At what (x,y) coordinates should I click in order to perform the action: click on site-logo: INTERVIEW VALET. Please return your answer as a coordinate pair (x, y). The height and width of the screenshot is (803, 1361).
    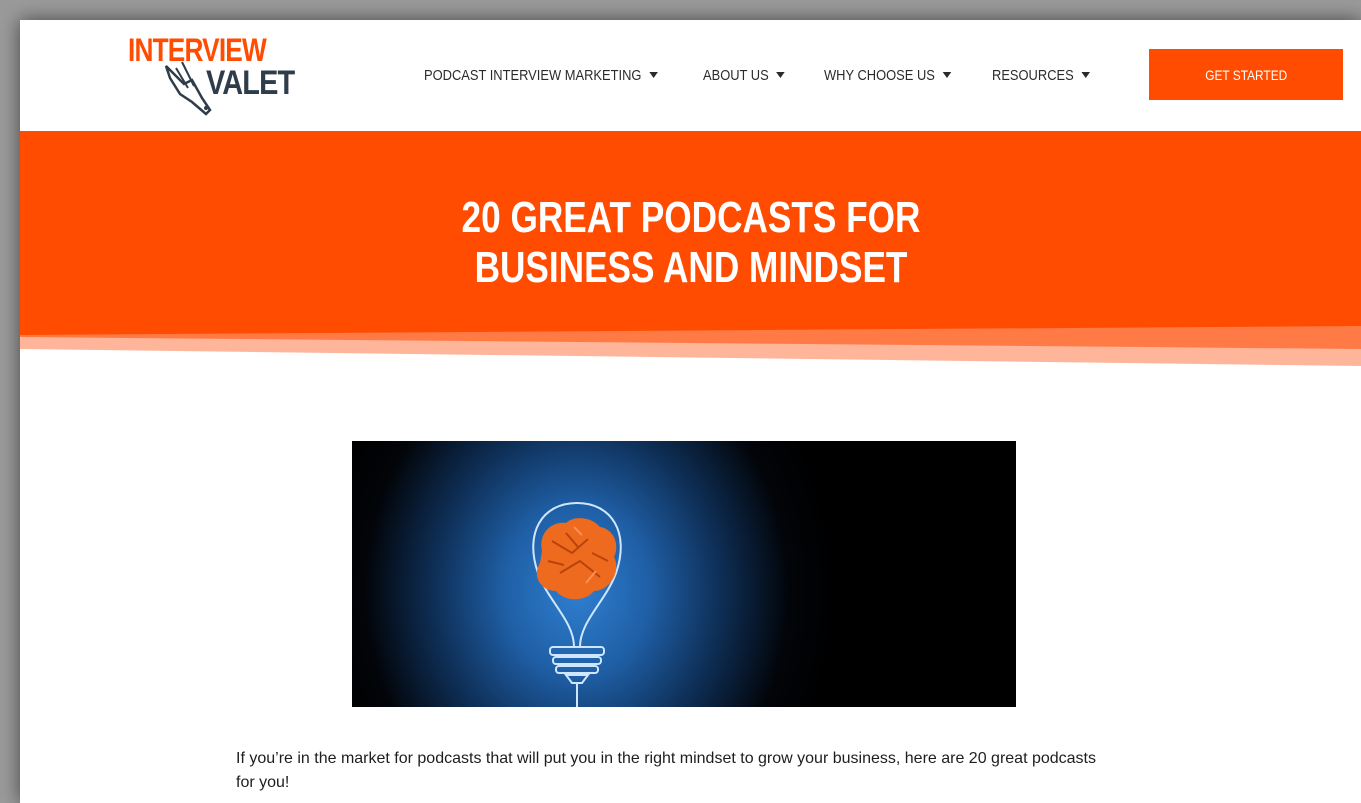
    Looking at the image, I should click on (218, 74).